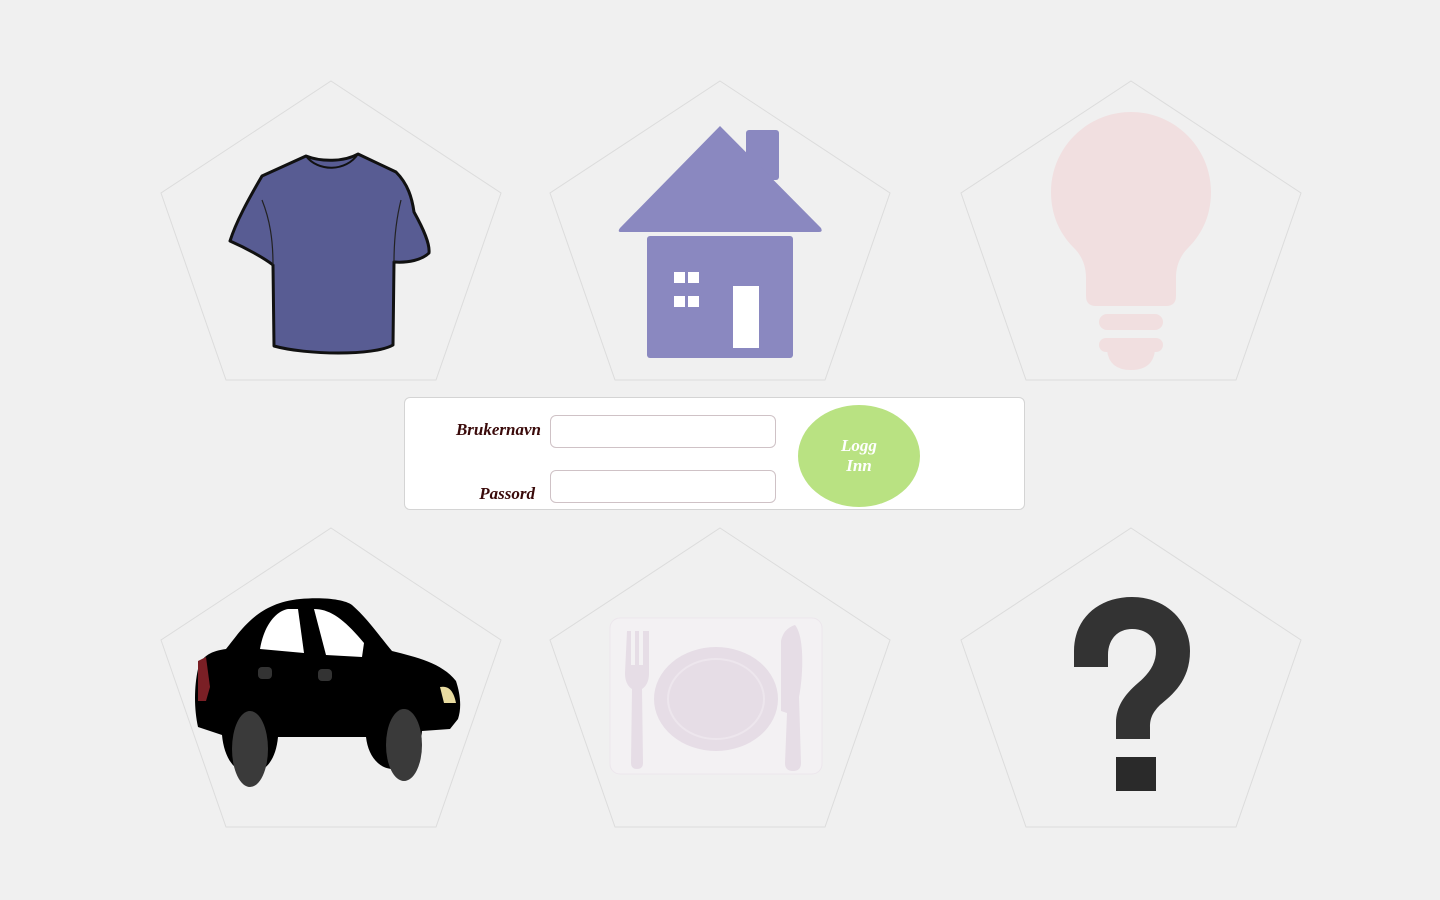 The image size is (1440, 900). Describe the element at coordinates (498, 429) in the screenshot. I see `username-label: Brukernavn` at that location.